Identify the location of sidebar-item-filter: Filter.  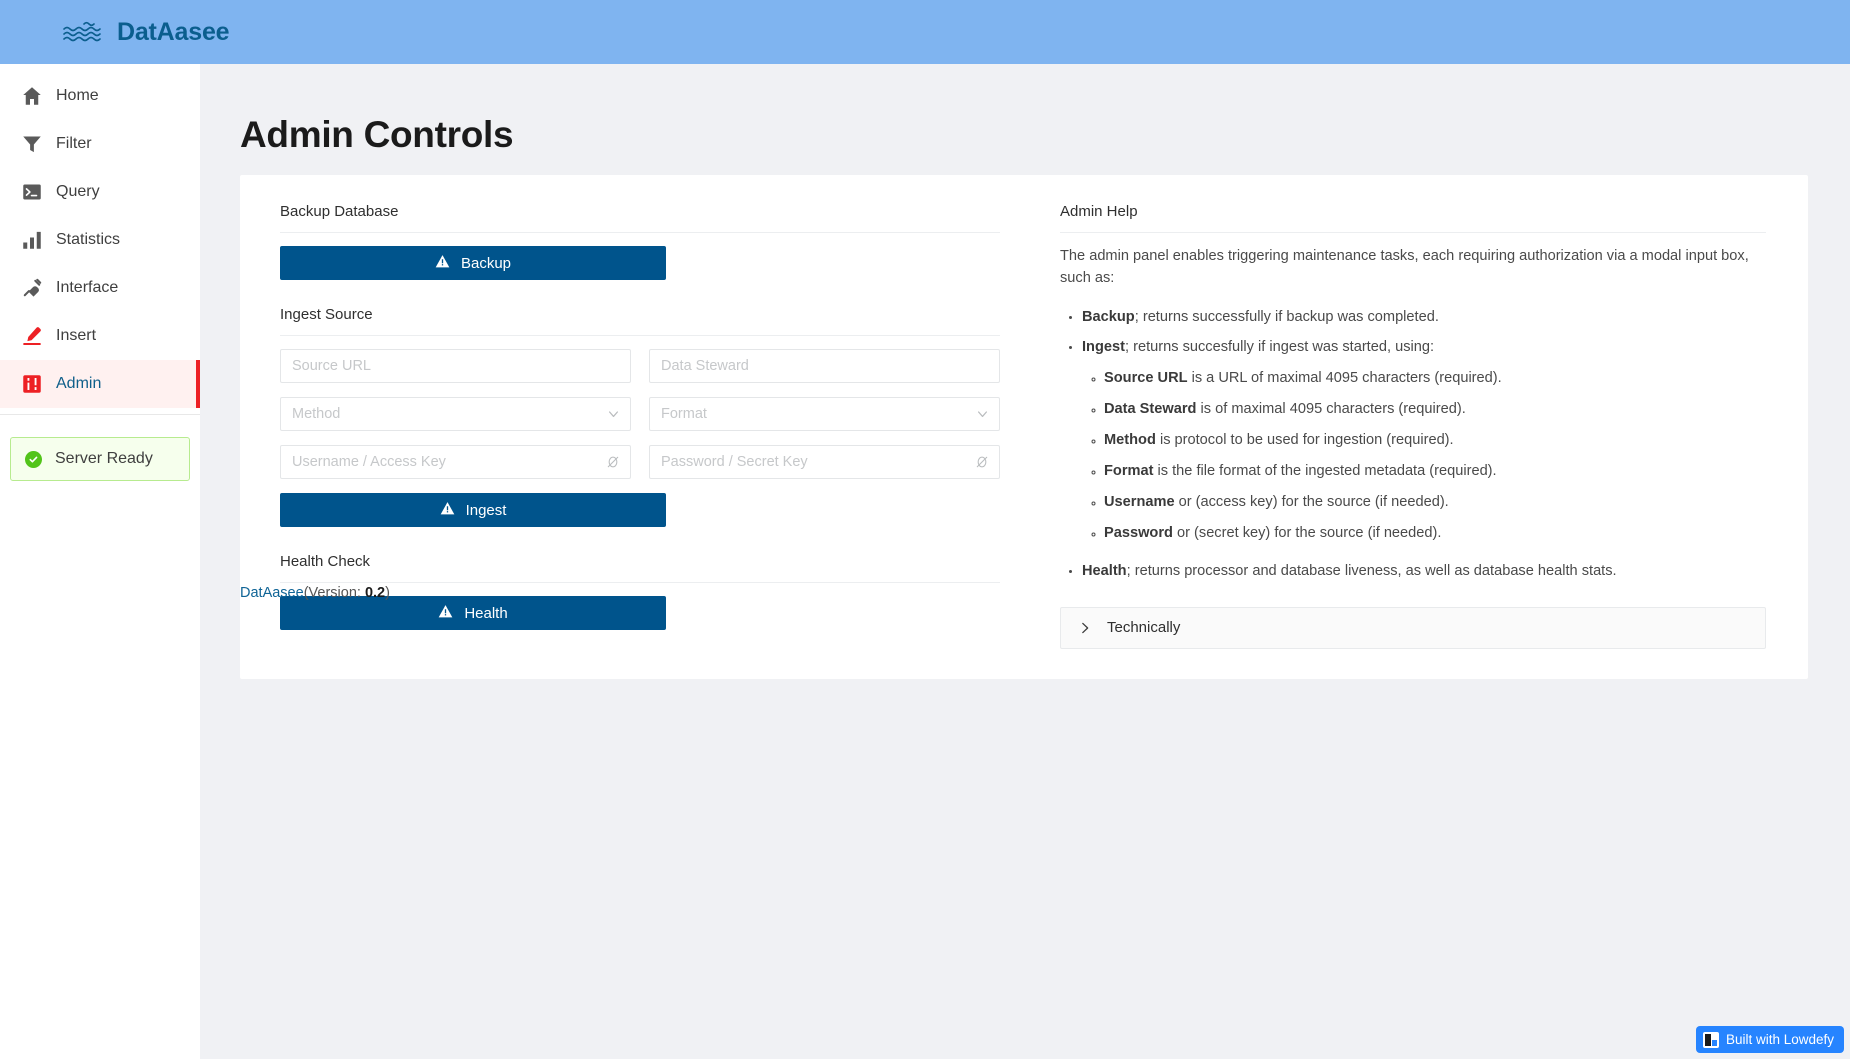
(100, 144).